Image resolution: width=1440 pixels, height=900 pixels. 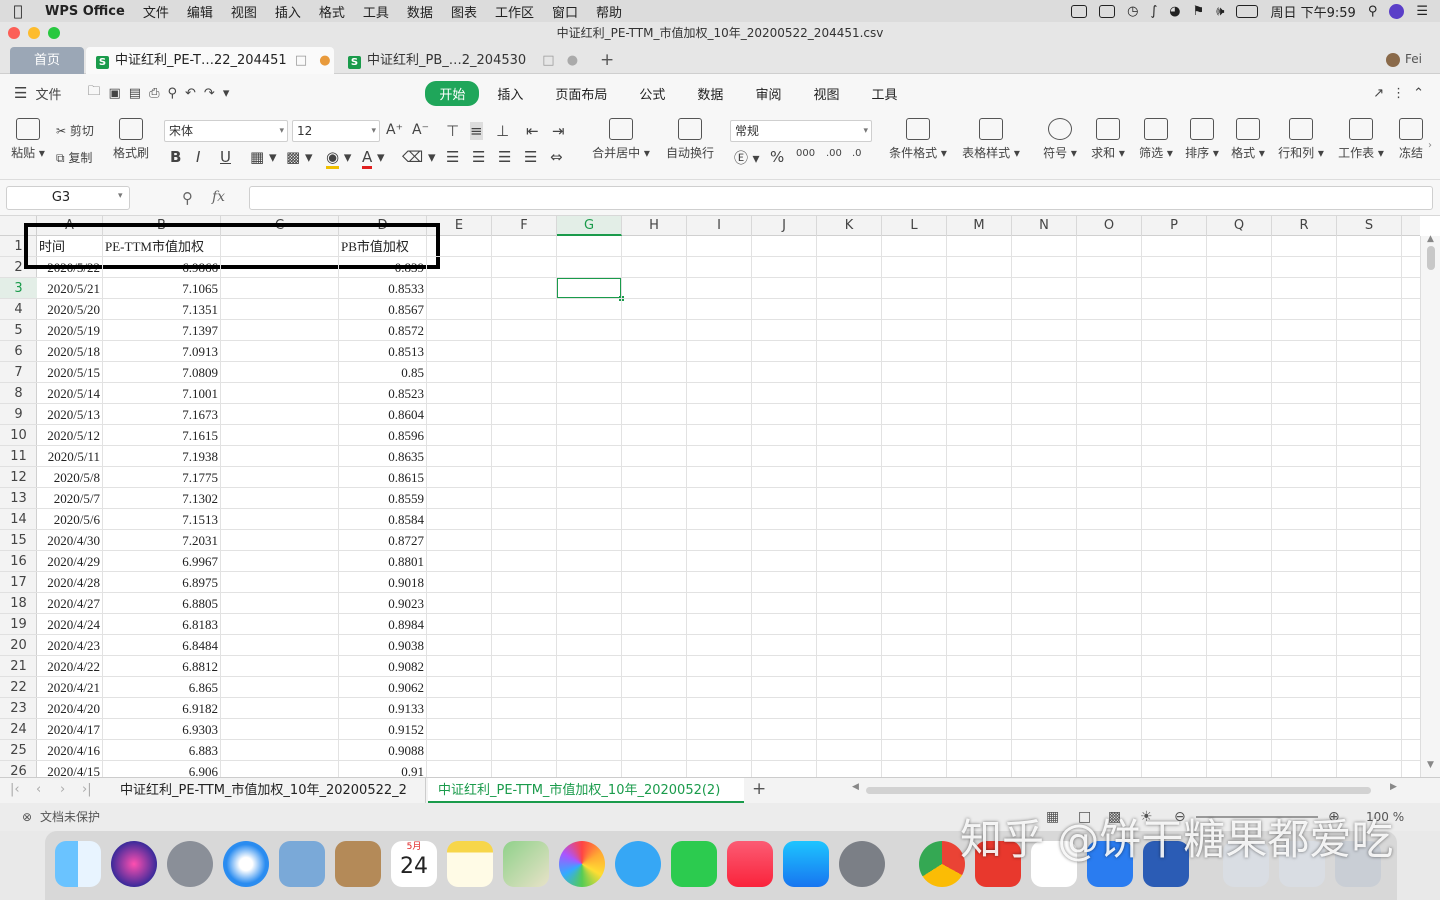 What do you see at coordinates (1060, 139) in the screenshot?
I see `symbol-button: 符号 ▾` at bounding box center [1060, 139].